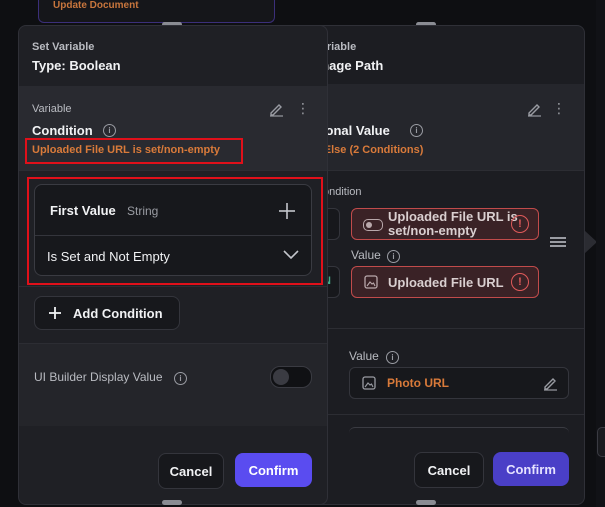  What do you see at coordinates (108, 256) in the screenshot?
I see `operator-value: Is Set and Not Empty` at bounding box center [108, 256].